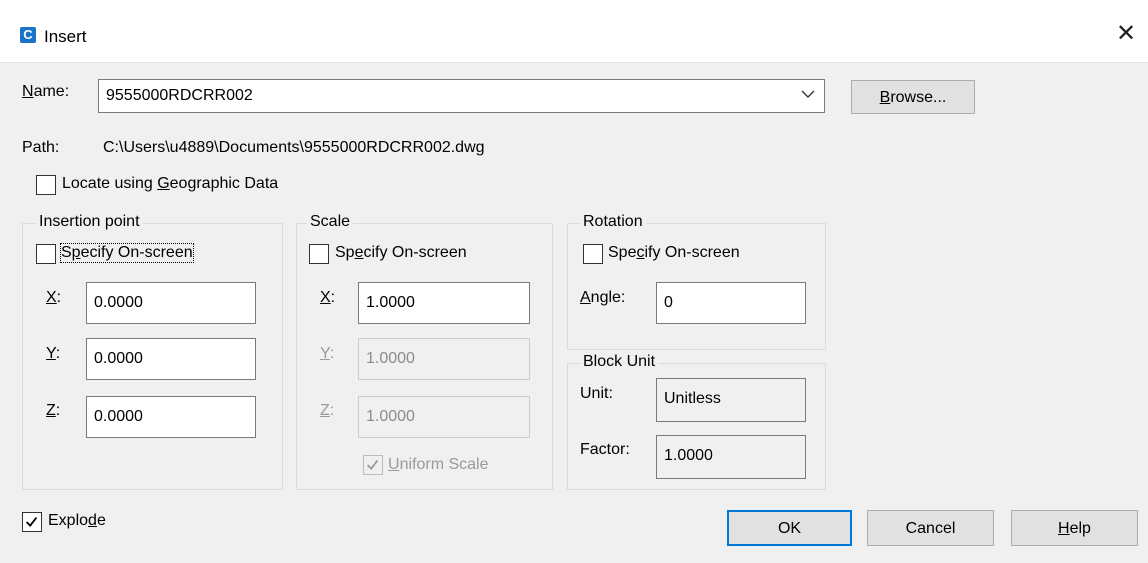 Image resolution: width=1148 pixels, height=563 pixels. I want to click on close-icon: ✕, so click(1126, 34).